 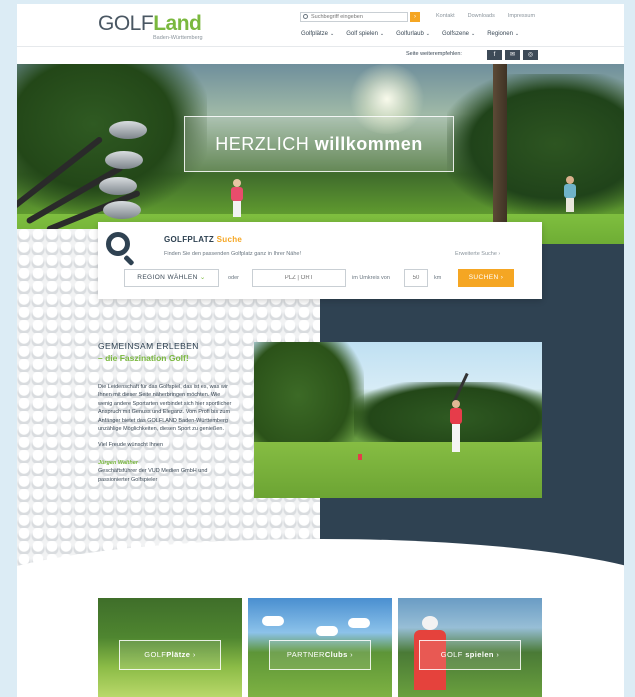 What do you see at coordinates (481, 16) in the screenshot?
I see `link-downloads: Downloads` at bounding box center [481, 16].